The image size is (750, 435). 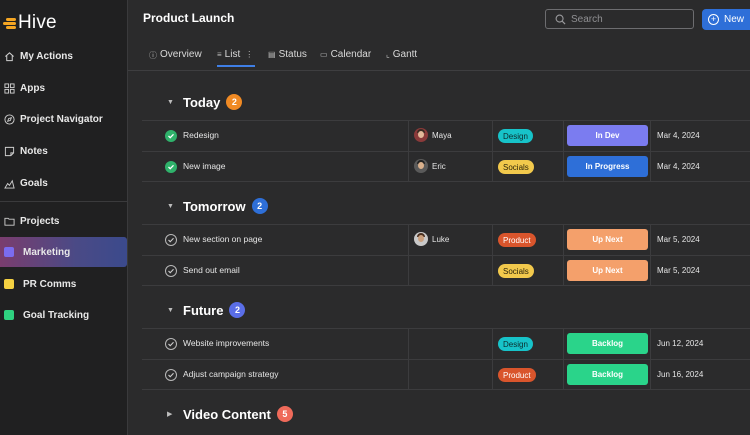 What do you see at coordinates (40, 221) in the screenshot?
I see `sidebar-item-label: Projects` at bounding box center [40, 221].